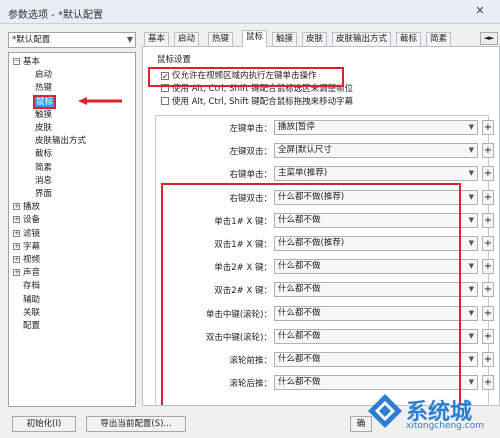 Image resolution: width=500 pixels, height=438 pixels. I want to click on tree-item: 关联, so click(31, 313).